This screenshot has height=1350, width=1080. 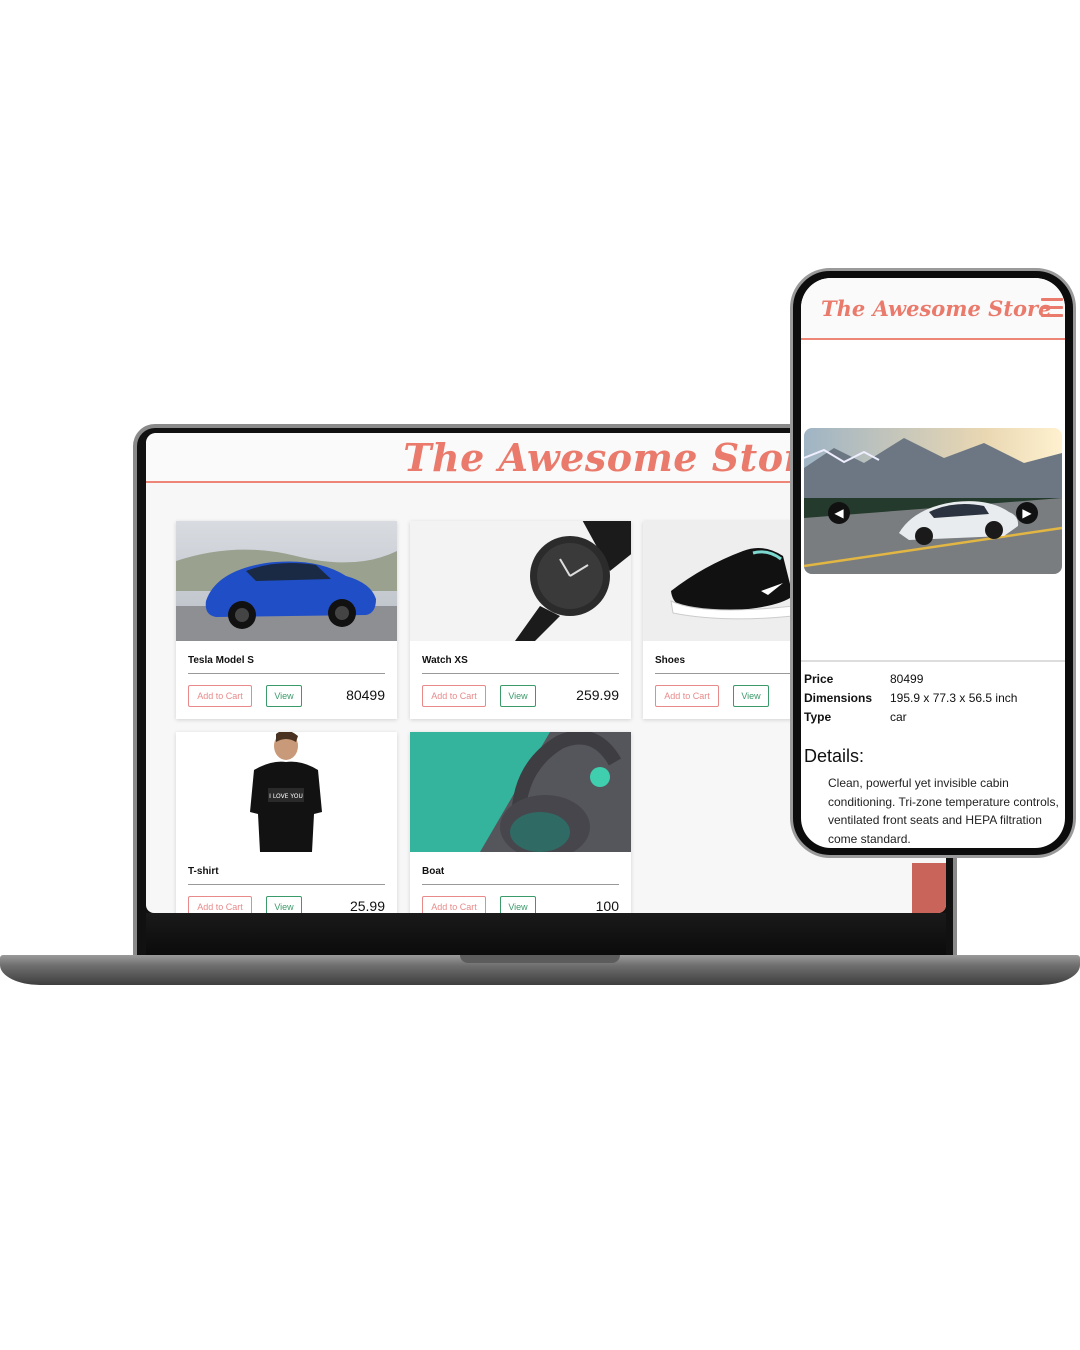 What do you see at coordinates (863, 679) in the screenshot?
I see `spec-row-price: Price 80499` at bounding box center [863, 679].